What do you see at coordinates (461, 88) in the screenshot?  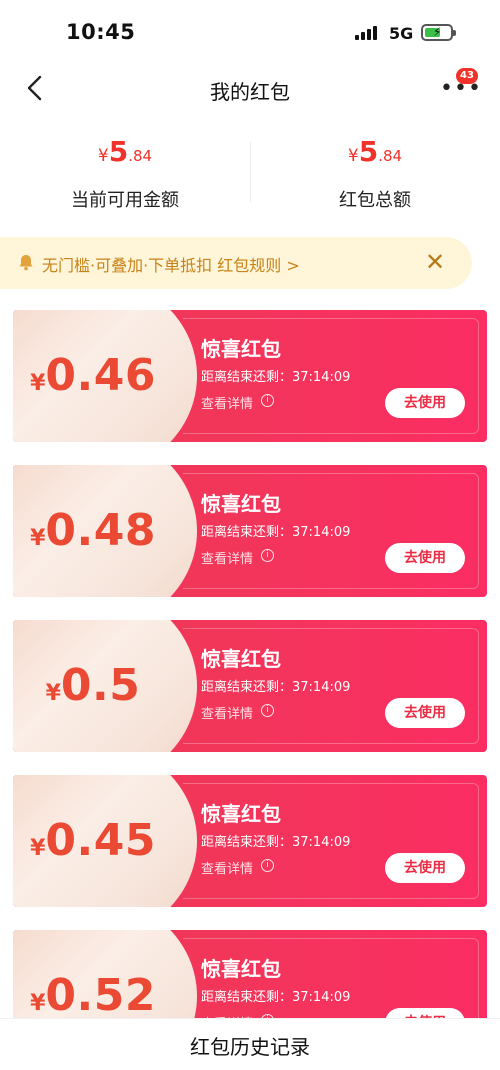 I see `more-dots-icon: •••` at bounding box center [461, 88].